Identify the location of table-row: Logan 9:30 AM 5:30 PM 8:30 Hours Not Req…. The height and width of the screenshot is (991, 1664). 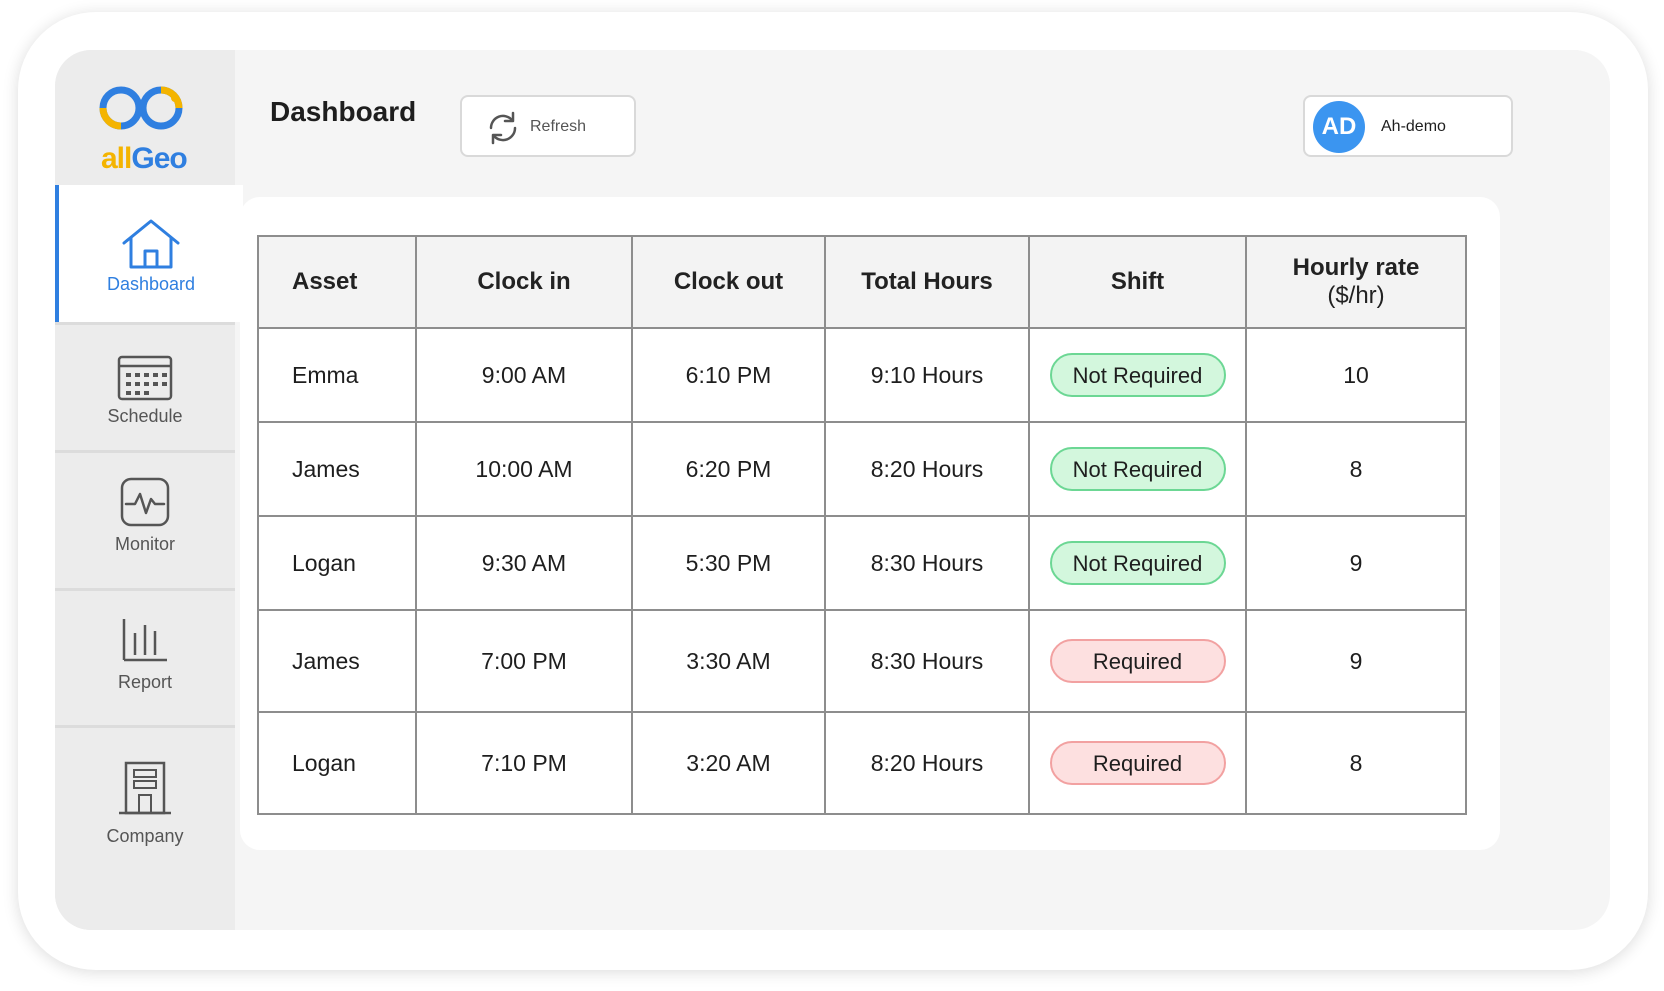
(862, 563).